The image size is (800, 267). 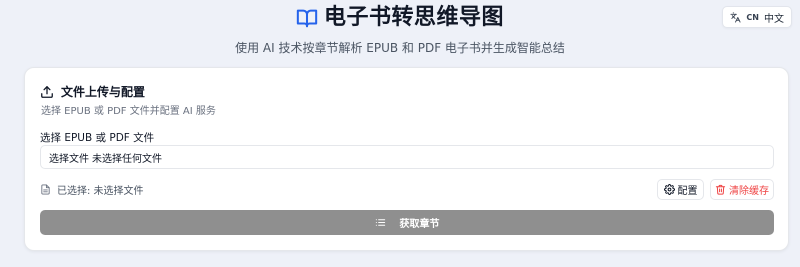 What do you see at coordinates (419, 224) in the screenshot?
I see `fetch-chapters-label: 获取章节` at bounding box center [419, 224].